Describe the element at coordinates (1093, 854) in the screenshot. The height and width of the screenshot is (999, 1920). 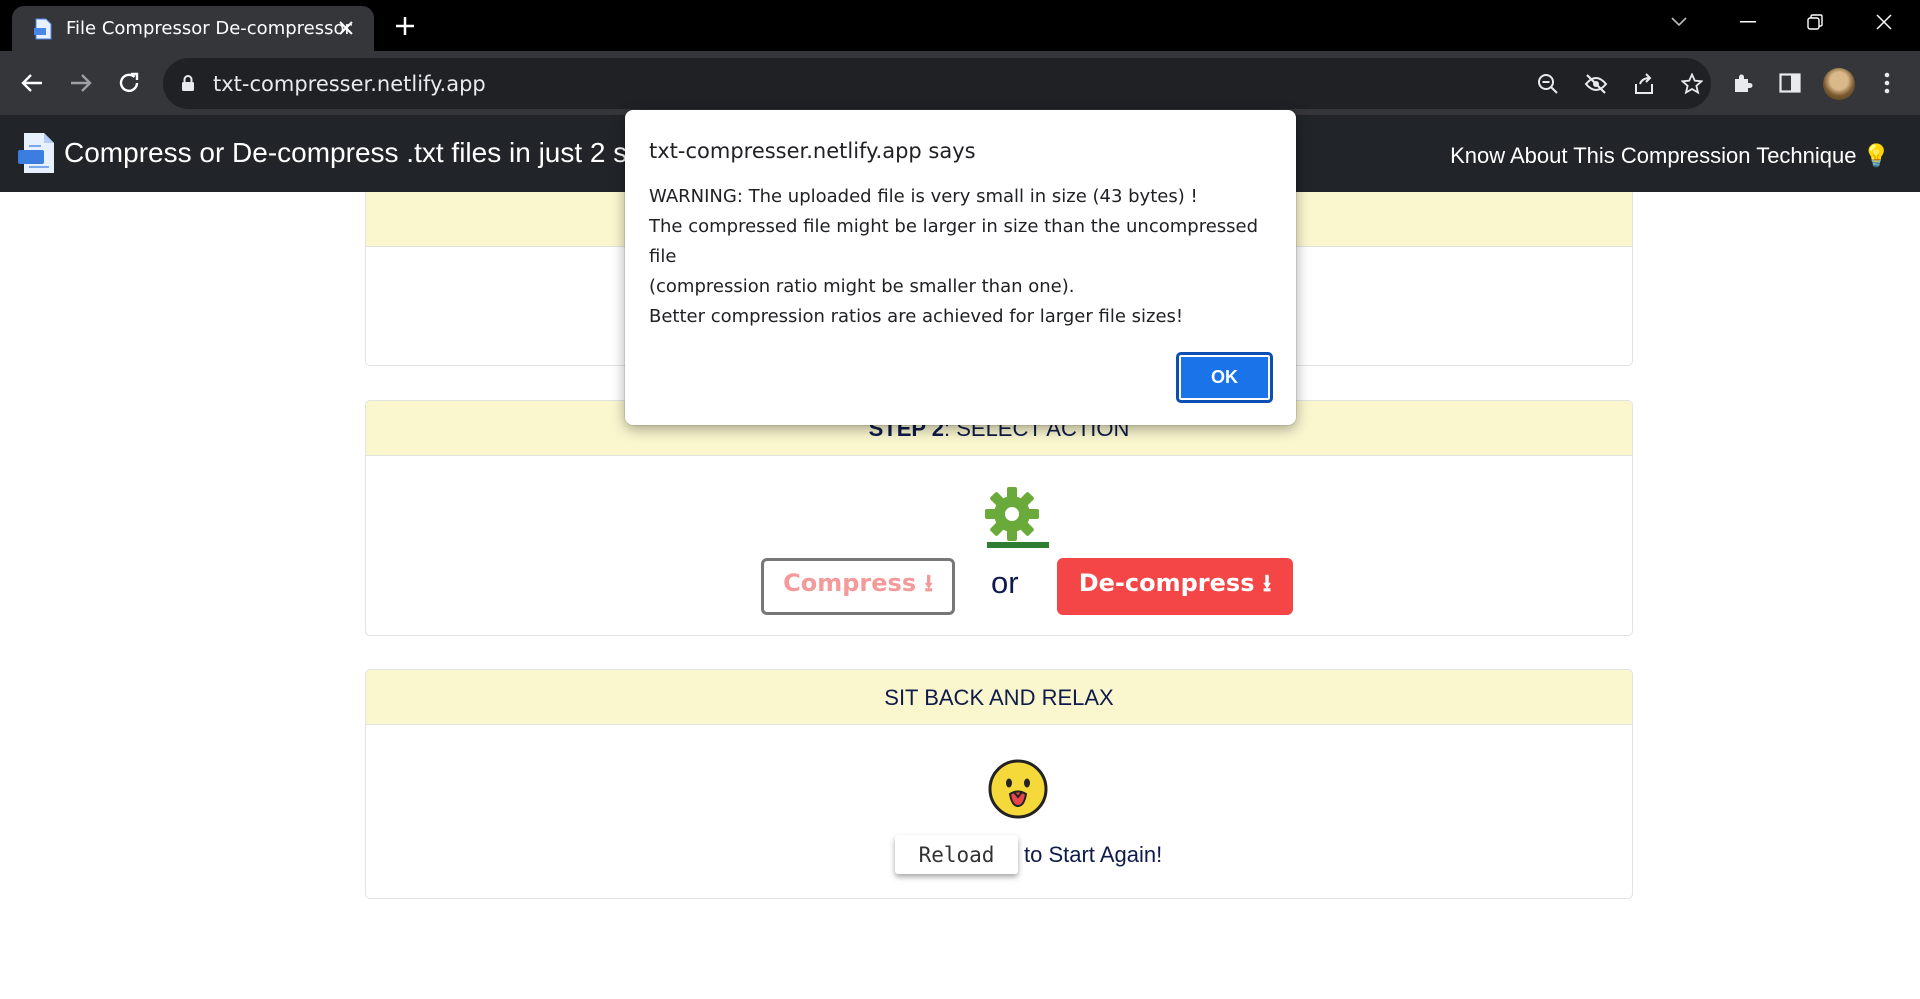
I see `reload-instruction: to Start Again!` at that location.